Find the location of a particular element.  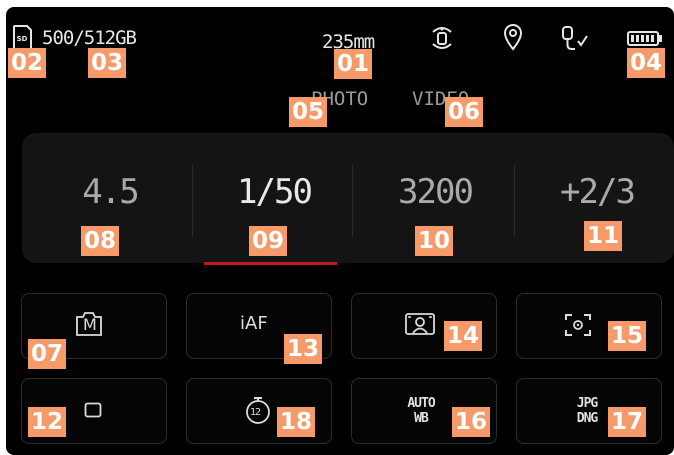

file-format-top: JPG is located at coordinates (587, 403).